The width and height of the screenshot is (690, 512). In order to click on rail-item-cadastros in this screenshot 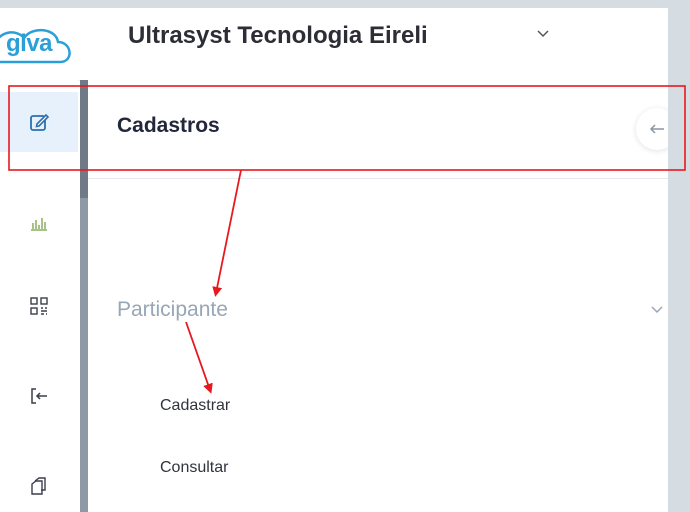, I will do `click(39, 122)`.